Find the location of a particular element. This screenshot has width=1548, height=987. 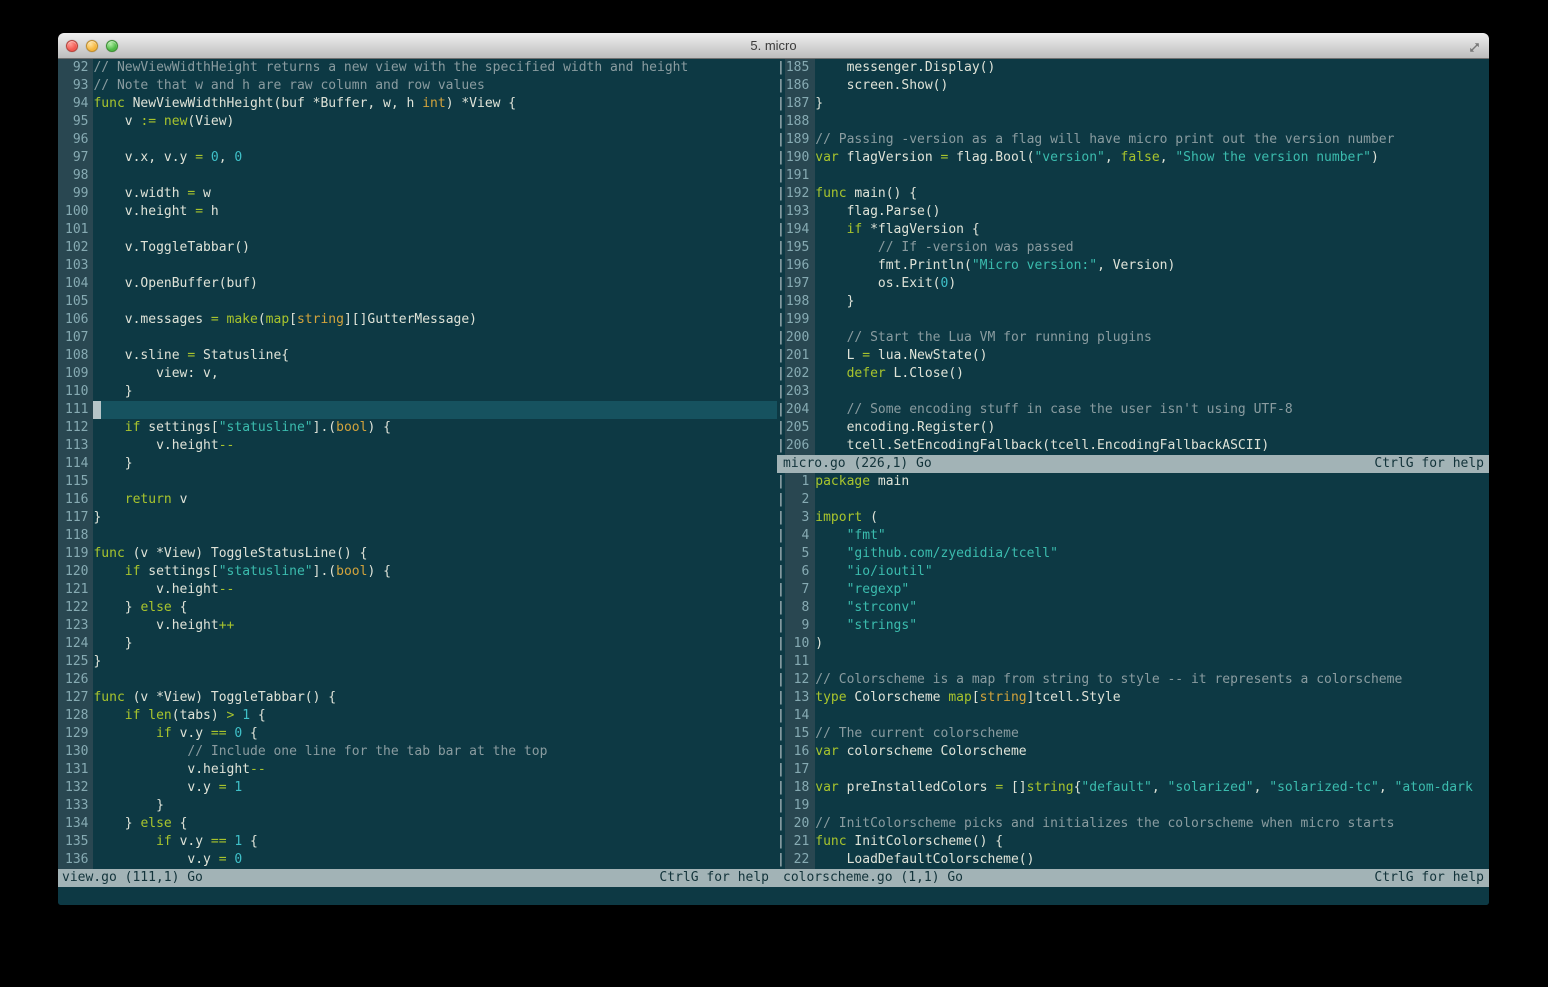

code-line: | 5 "github.com/zyedidia/tcell" is located at coordinates (1133, 554).